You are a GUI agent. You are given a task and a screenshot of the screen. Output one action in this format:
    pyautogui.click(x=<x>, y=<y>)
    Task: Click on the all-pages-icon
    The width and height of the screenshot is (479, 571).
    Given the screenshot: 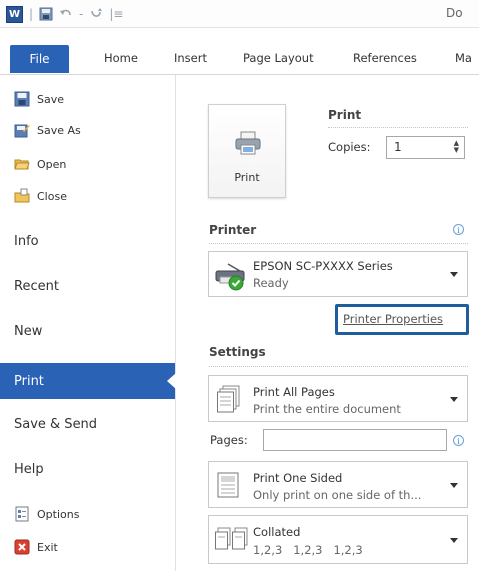 What is the action you would take?
    pyautogui.click(x=228, y=399)
    